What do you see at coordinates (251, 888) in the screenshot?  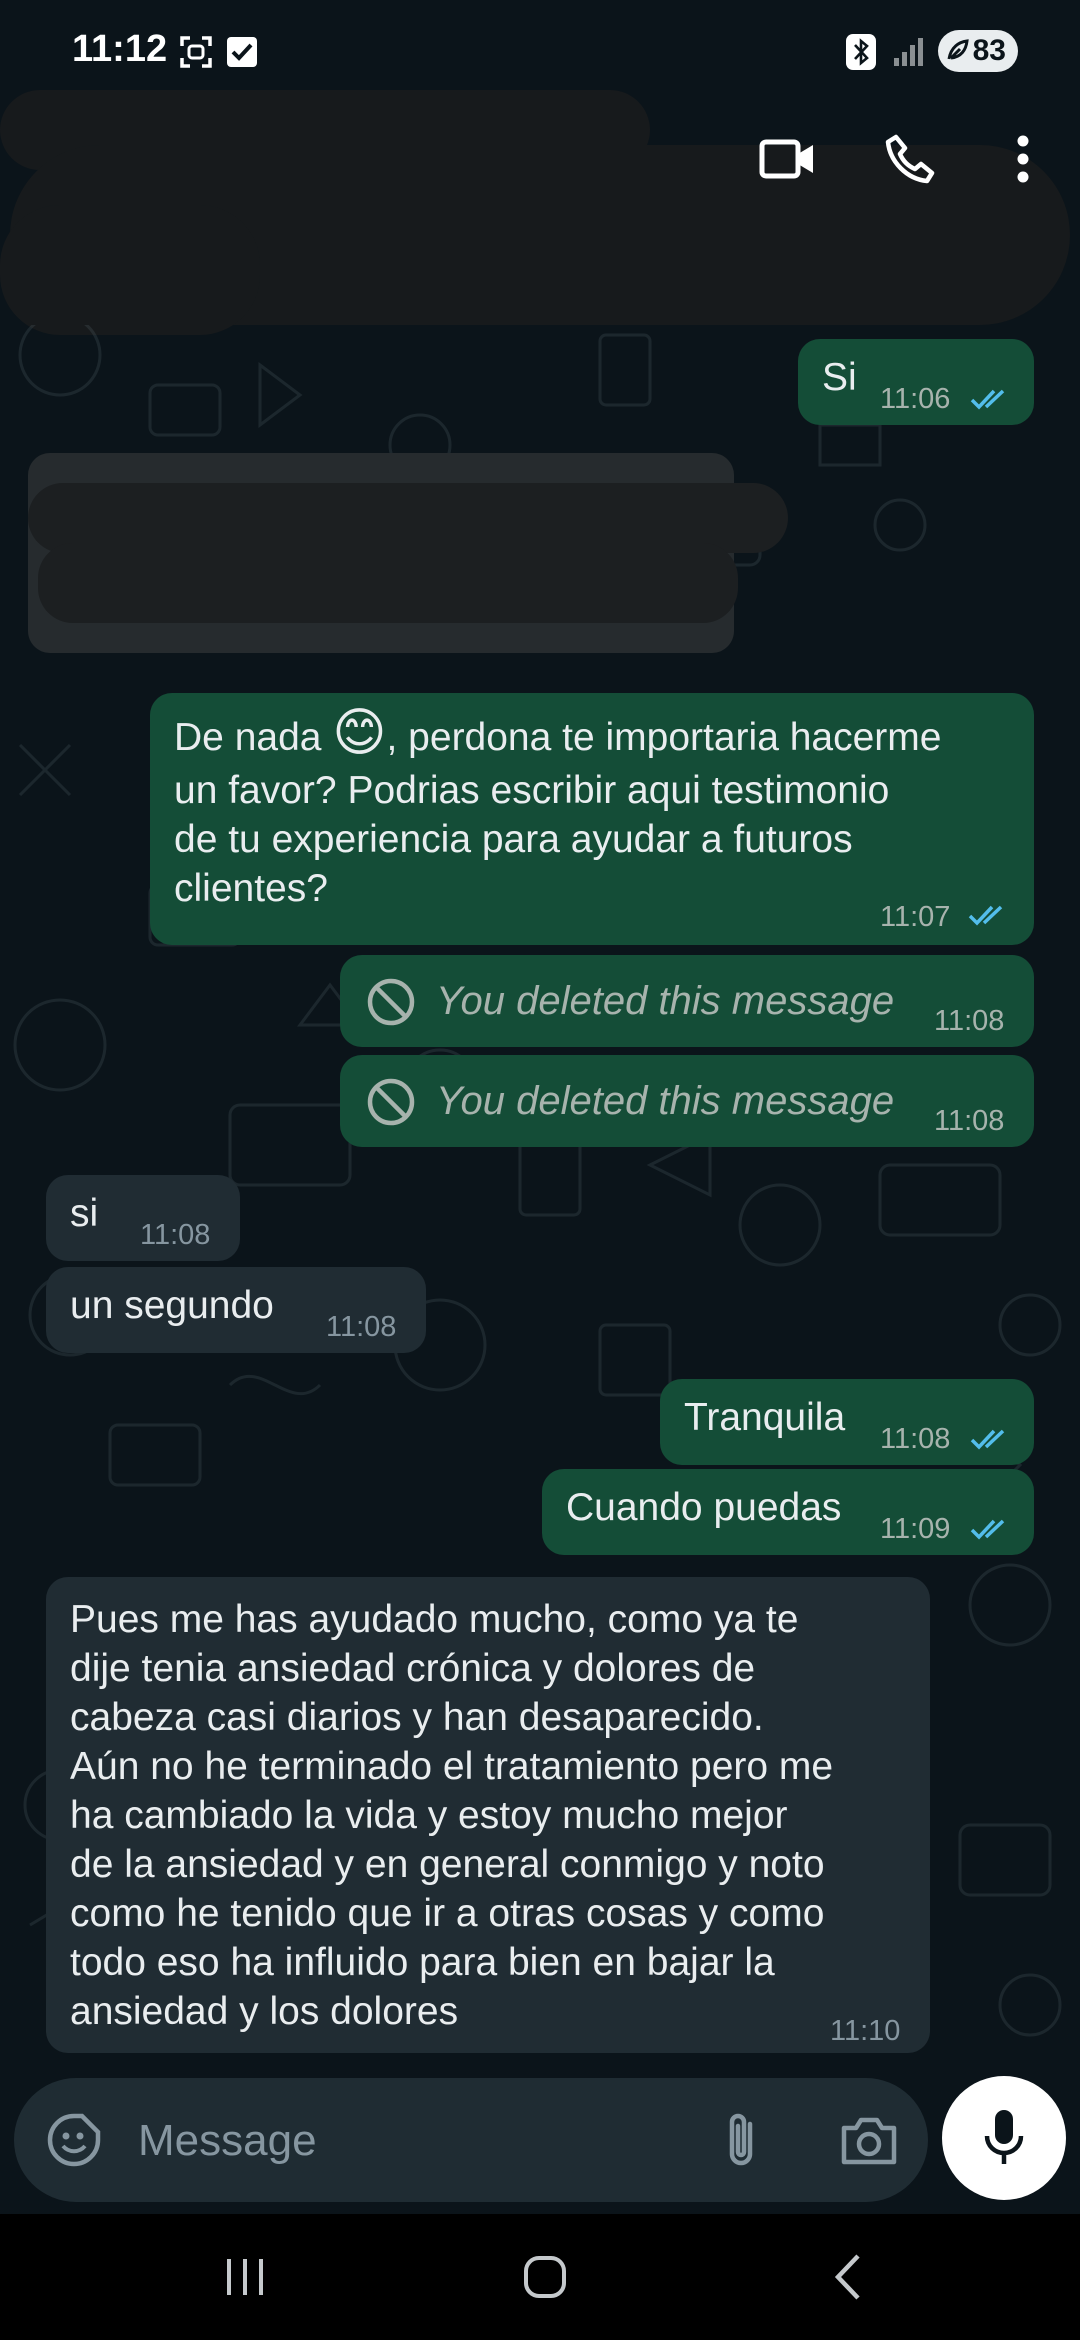 I see `message-text-line: clientes?` at bounding box center [251, 888].